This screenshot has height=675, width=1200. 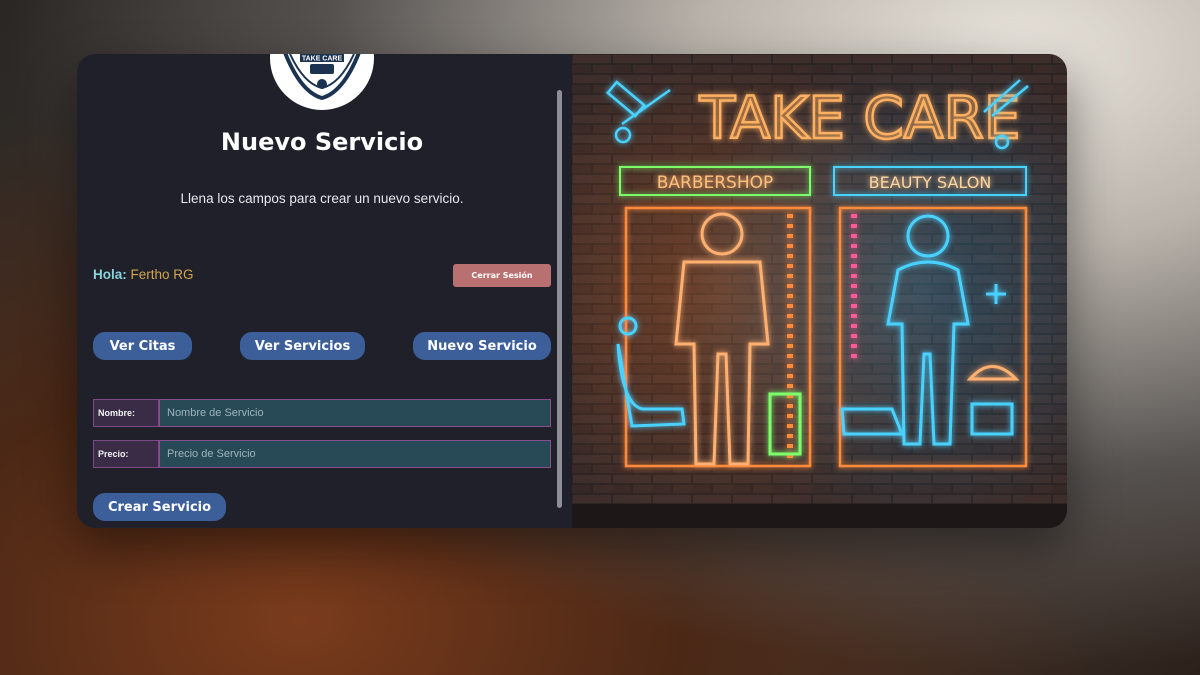 What do you see at coordinates (302, 346) in the screenshot?
I see `view-services-button: Ver Servicios` at bounding box center [302, 346].